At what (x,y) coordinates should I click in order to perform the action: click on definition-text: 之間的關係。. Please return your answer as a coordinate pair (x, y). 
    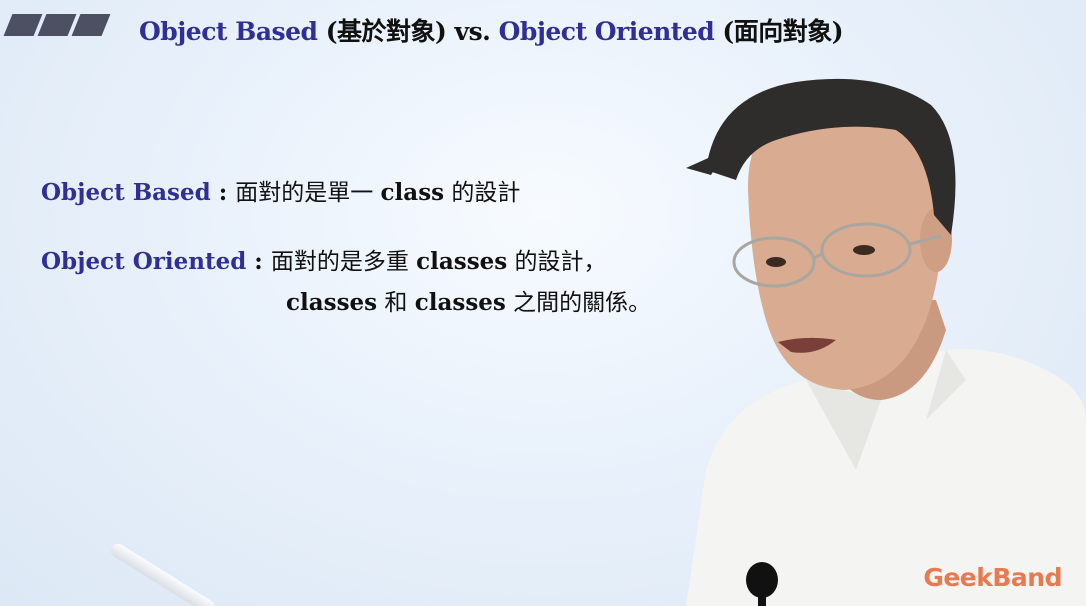
    Looking at the image, I should click on (578, 303).